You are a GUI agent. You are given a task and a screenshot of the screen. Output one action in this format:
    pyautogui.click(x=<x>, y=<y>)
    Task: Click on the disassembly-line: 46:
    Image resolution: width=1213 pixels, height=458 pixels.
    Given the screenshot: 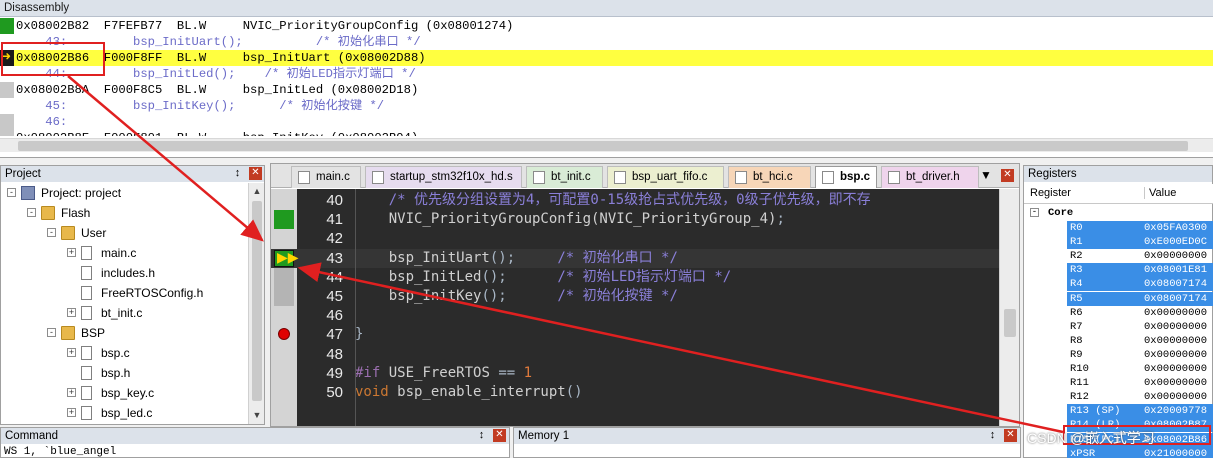 What is the action you would take?
    pyautogui.click(x=606, y=122)
    